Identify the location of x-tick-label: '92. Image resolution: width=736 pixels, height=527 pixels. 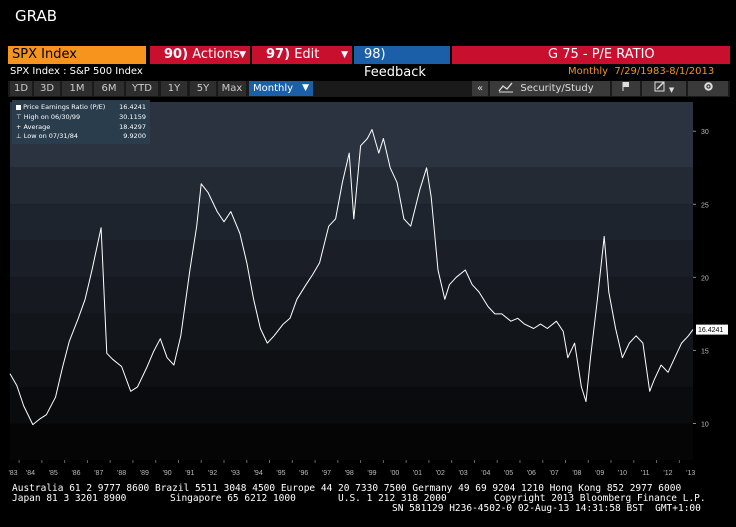
(212, 473).